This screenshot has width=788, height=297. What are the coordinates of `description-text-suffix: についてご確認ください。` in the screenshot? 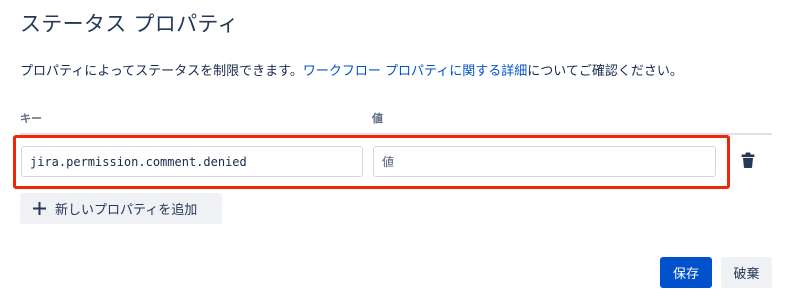 It's located at (605, 71).